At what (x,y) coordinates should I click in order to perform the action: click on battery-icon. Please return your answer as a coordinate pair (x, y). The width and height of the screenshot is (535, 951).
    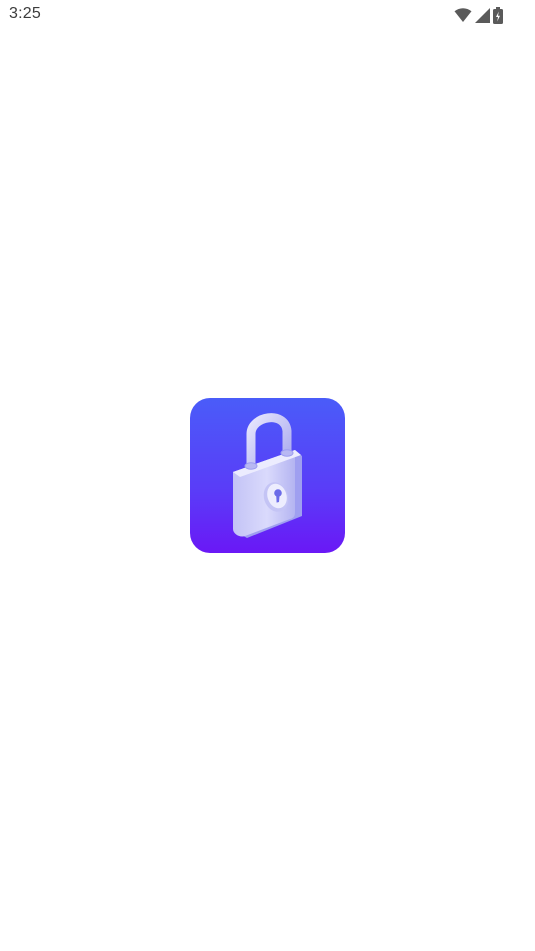
    Looking at the image, I should click on (498, 15).